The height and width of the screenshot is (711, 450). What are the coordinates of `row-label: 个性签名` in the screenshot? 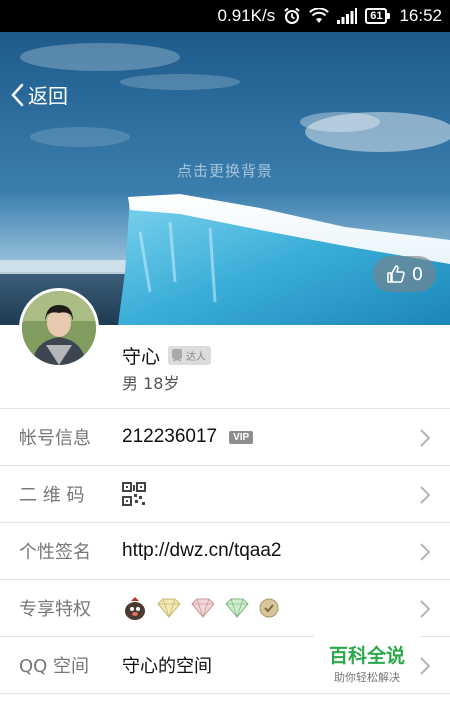 It's located at (55, 552).